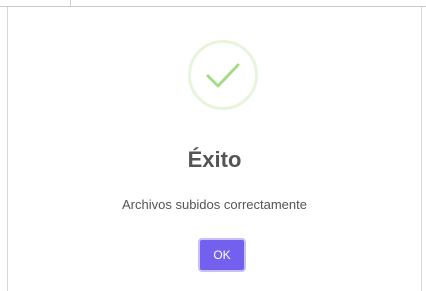 The height and width of the screenshot is (291, 426). I want to click on dialog-message: Archivos subidos correctamente, so click(214, 204).